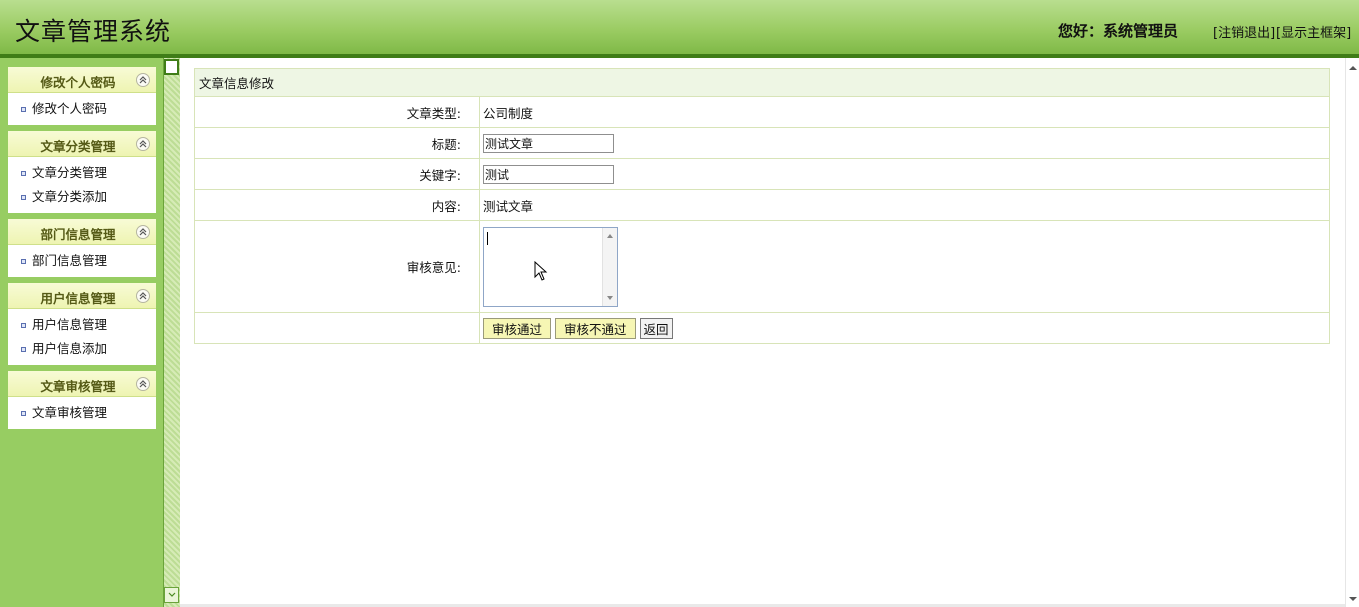 This screenshot has width=1359, height=607. What do you see at coordinates (337, 143) in the screenshot?
I see `title-label: 标题:` at bounding box center [337, 143].